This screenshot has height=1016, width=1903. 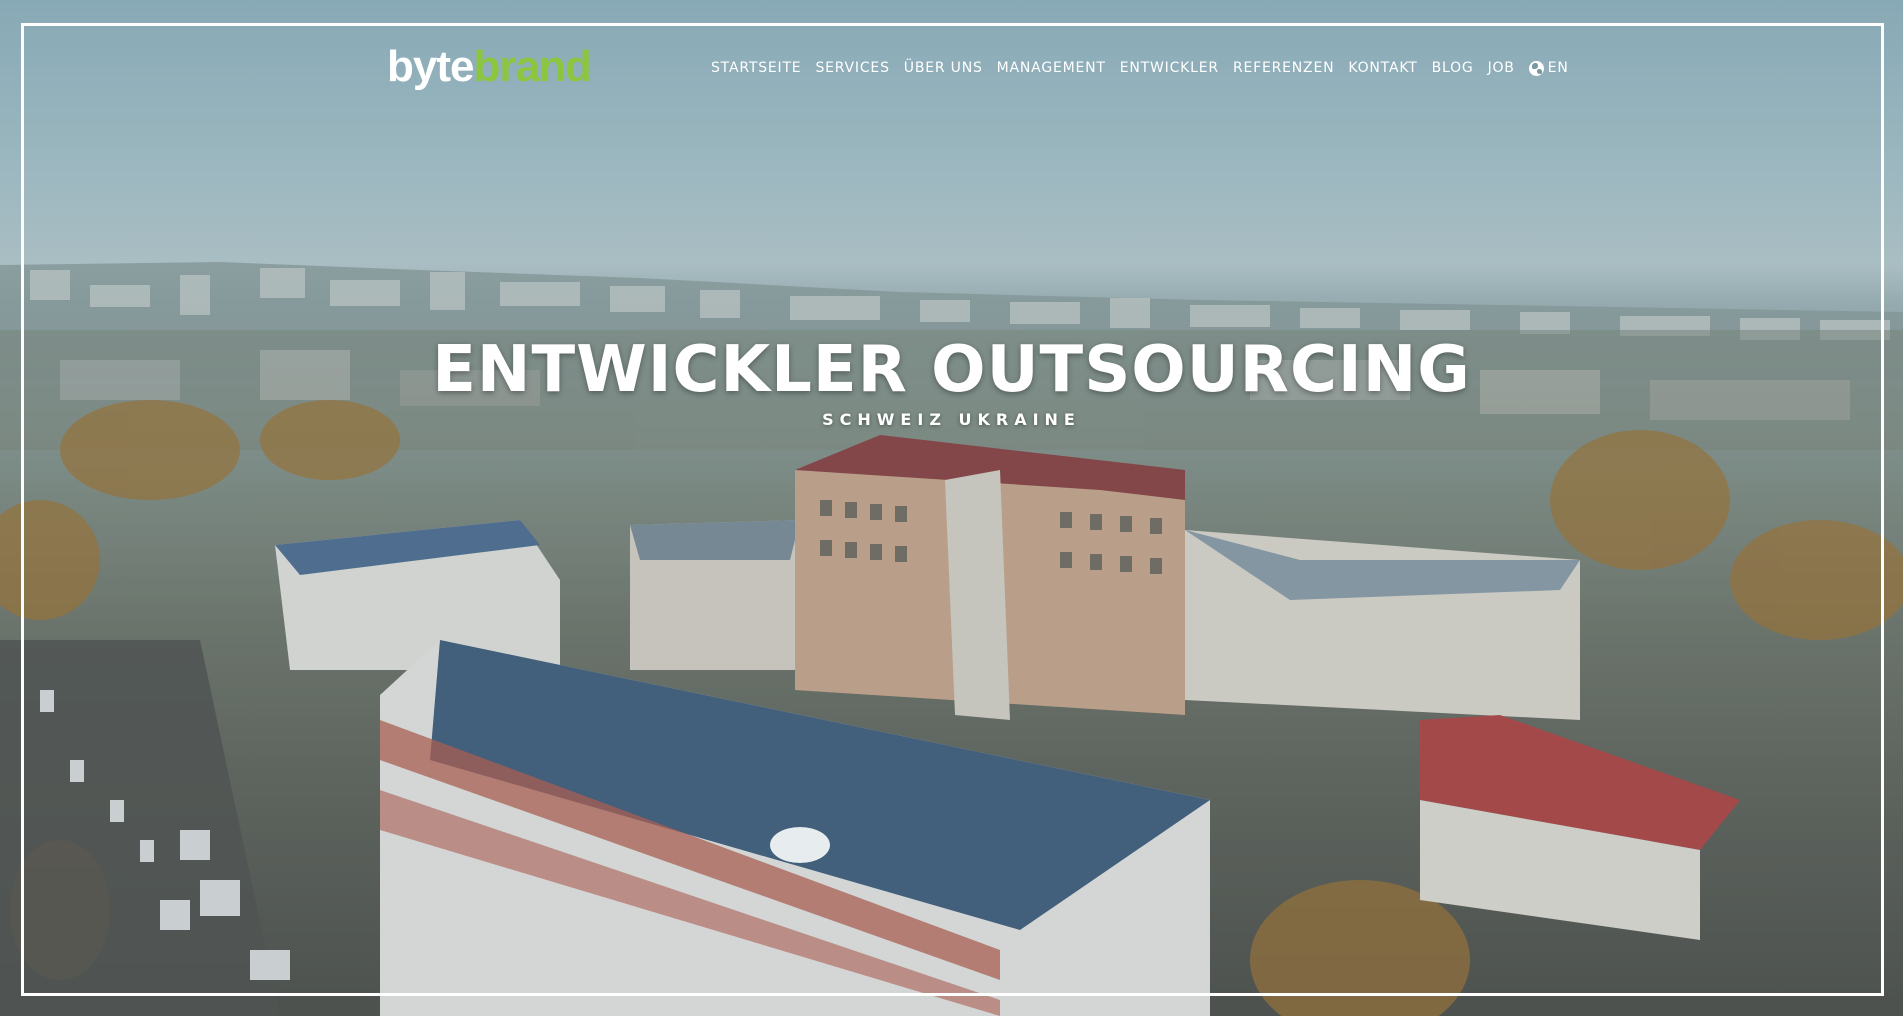 I want to click on hero-subtitle: SCHWEIZ UKRAINE, so click(x=951, y=419).